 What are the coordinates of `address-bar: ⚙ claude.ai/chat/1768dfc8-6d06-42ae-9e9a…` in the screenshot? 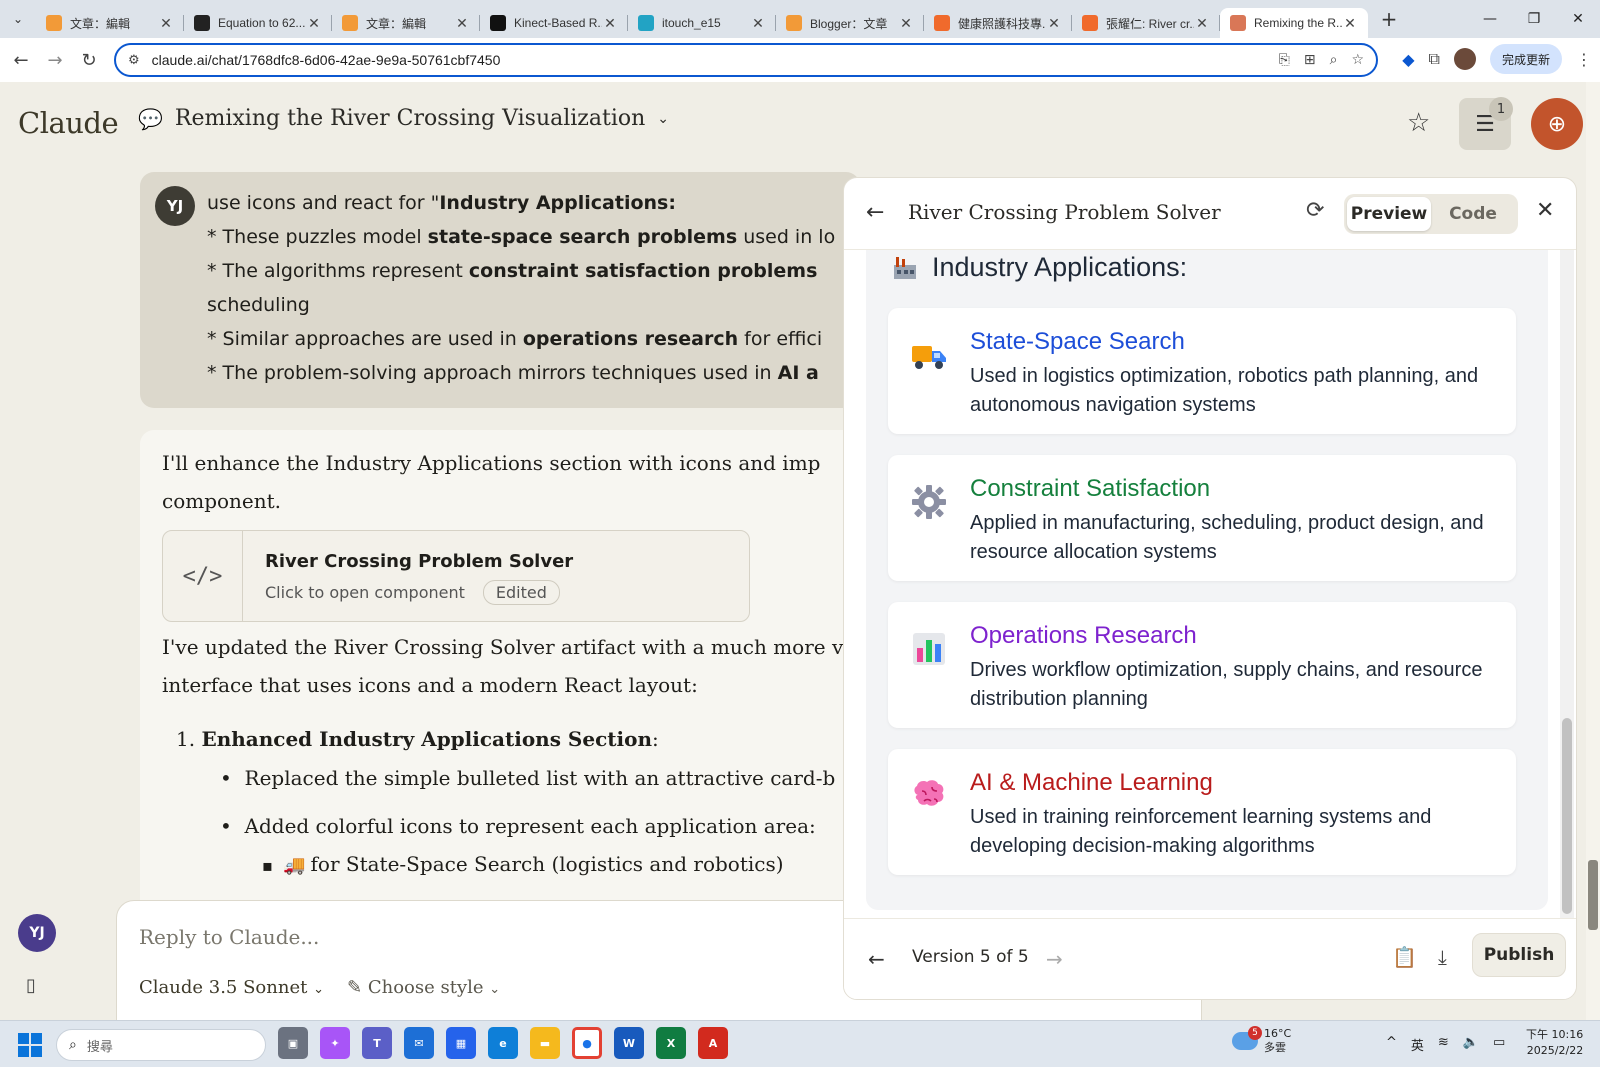 It's located at (746, 60).